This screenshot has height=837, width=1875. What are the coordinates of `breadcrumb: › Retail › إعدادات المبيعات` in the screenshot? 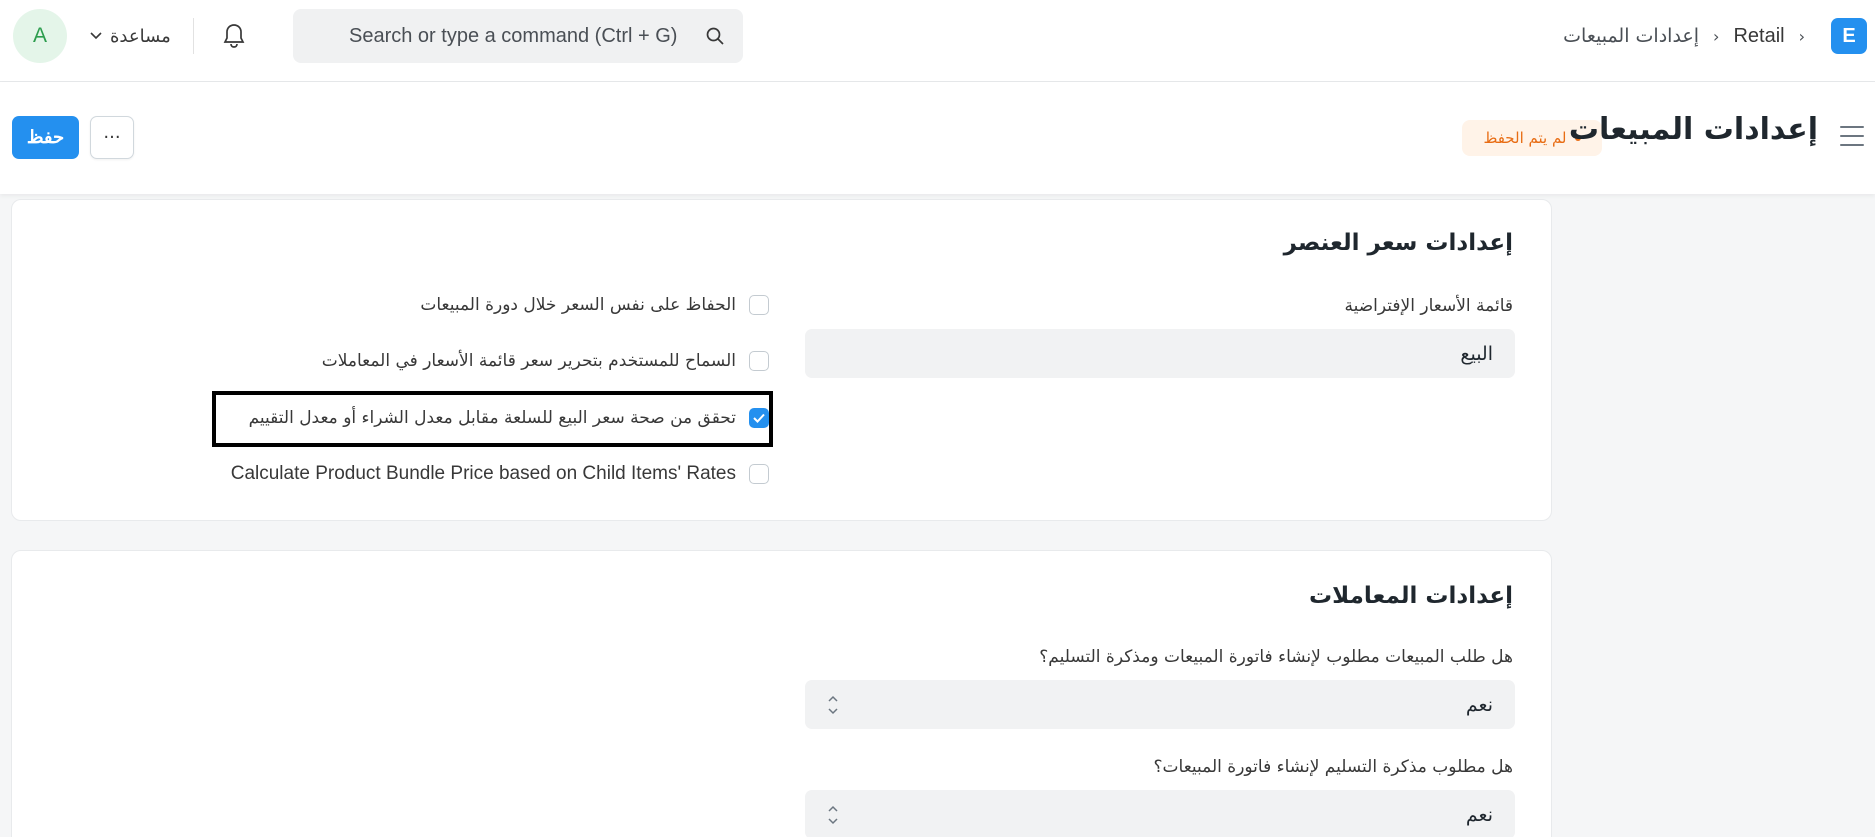 It's located at (1684, 36).